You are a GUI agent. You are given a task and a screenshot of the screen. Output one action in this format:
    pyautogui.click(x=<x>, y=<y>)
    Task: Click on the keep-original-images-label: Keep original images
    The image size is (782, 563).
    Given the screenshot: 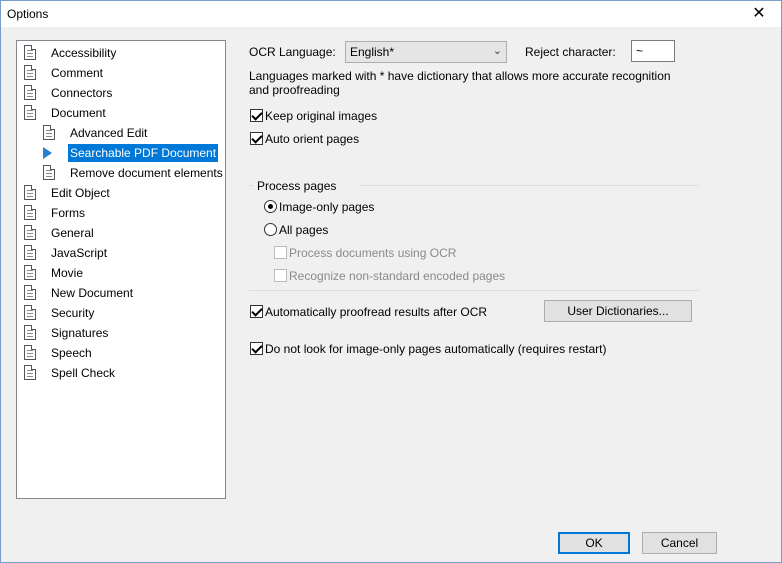 What is the action you would take?
    pyautogui.click(x=321, y=116)
    